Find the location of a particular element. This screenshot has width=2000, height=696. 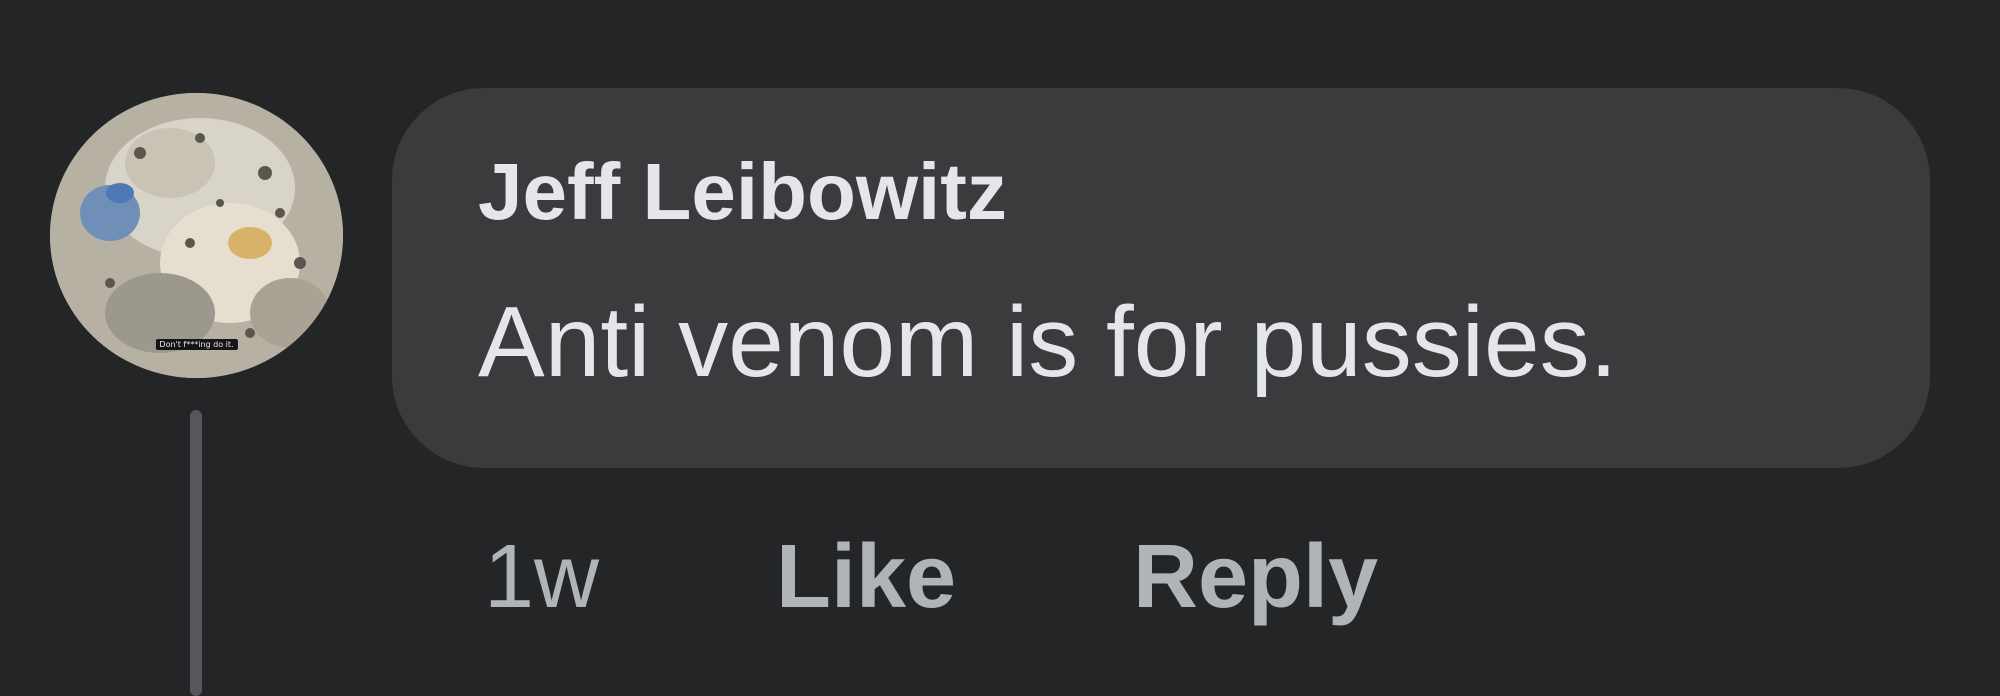

avatar: Don't f***ing do it. is located at coordinates (196, 235).